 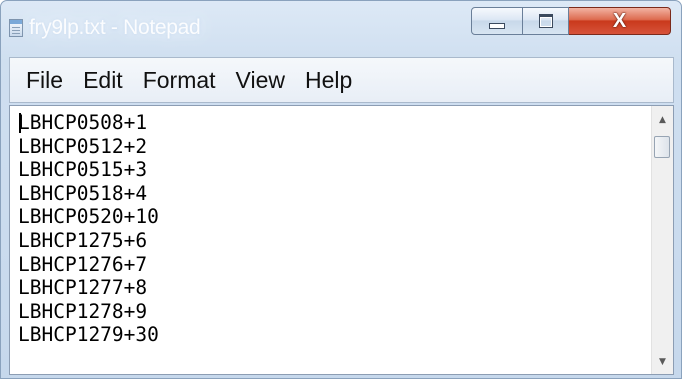 I want to click on menu-format: Format, so click(x=179, y=80).